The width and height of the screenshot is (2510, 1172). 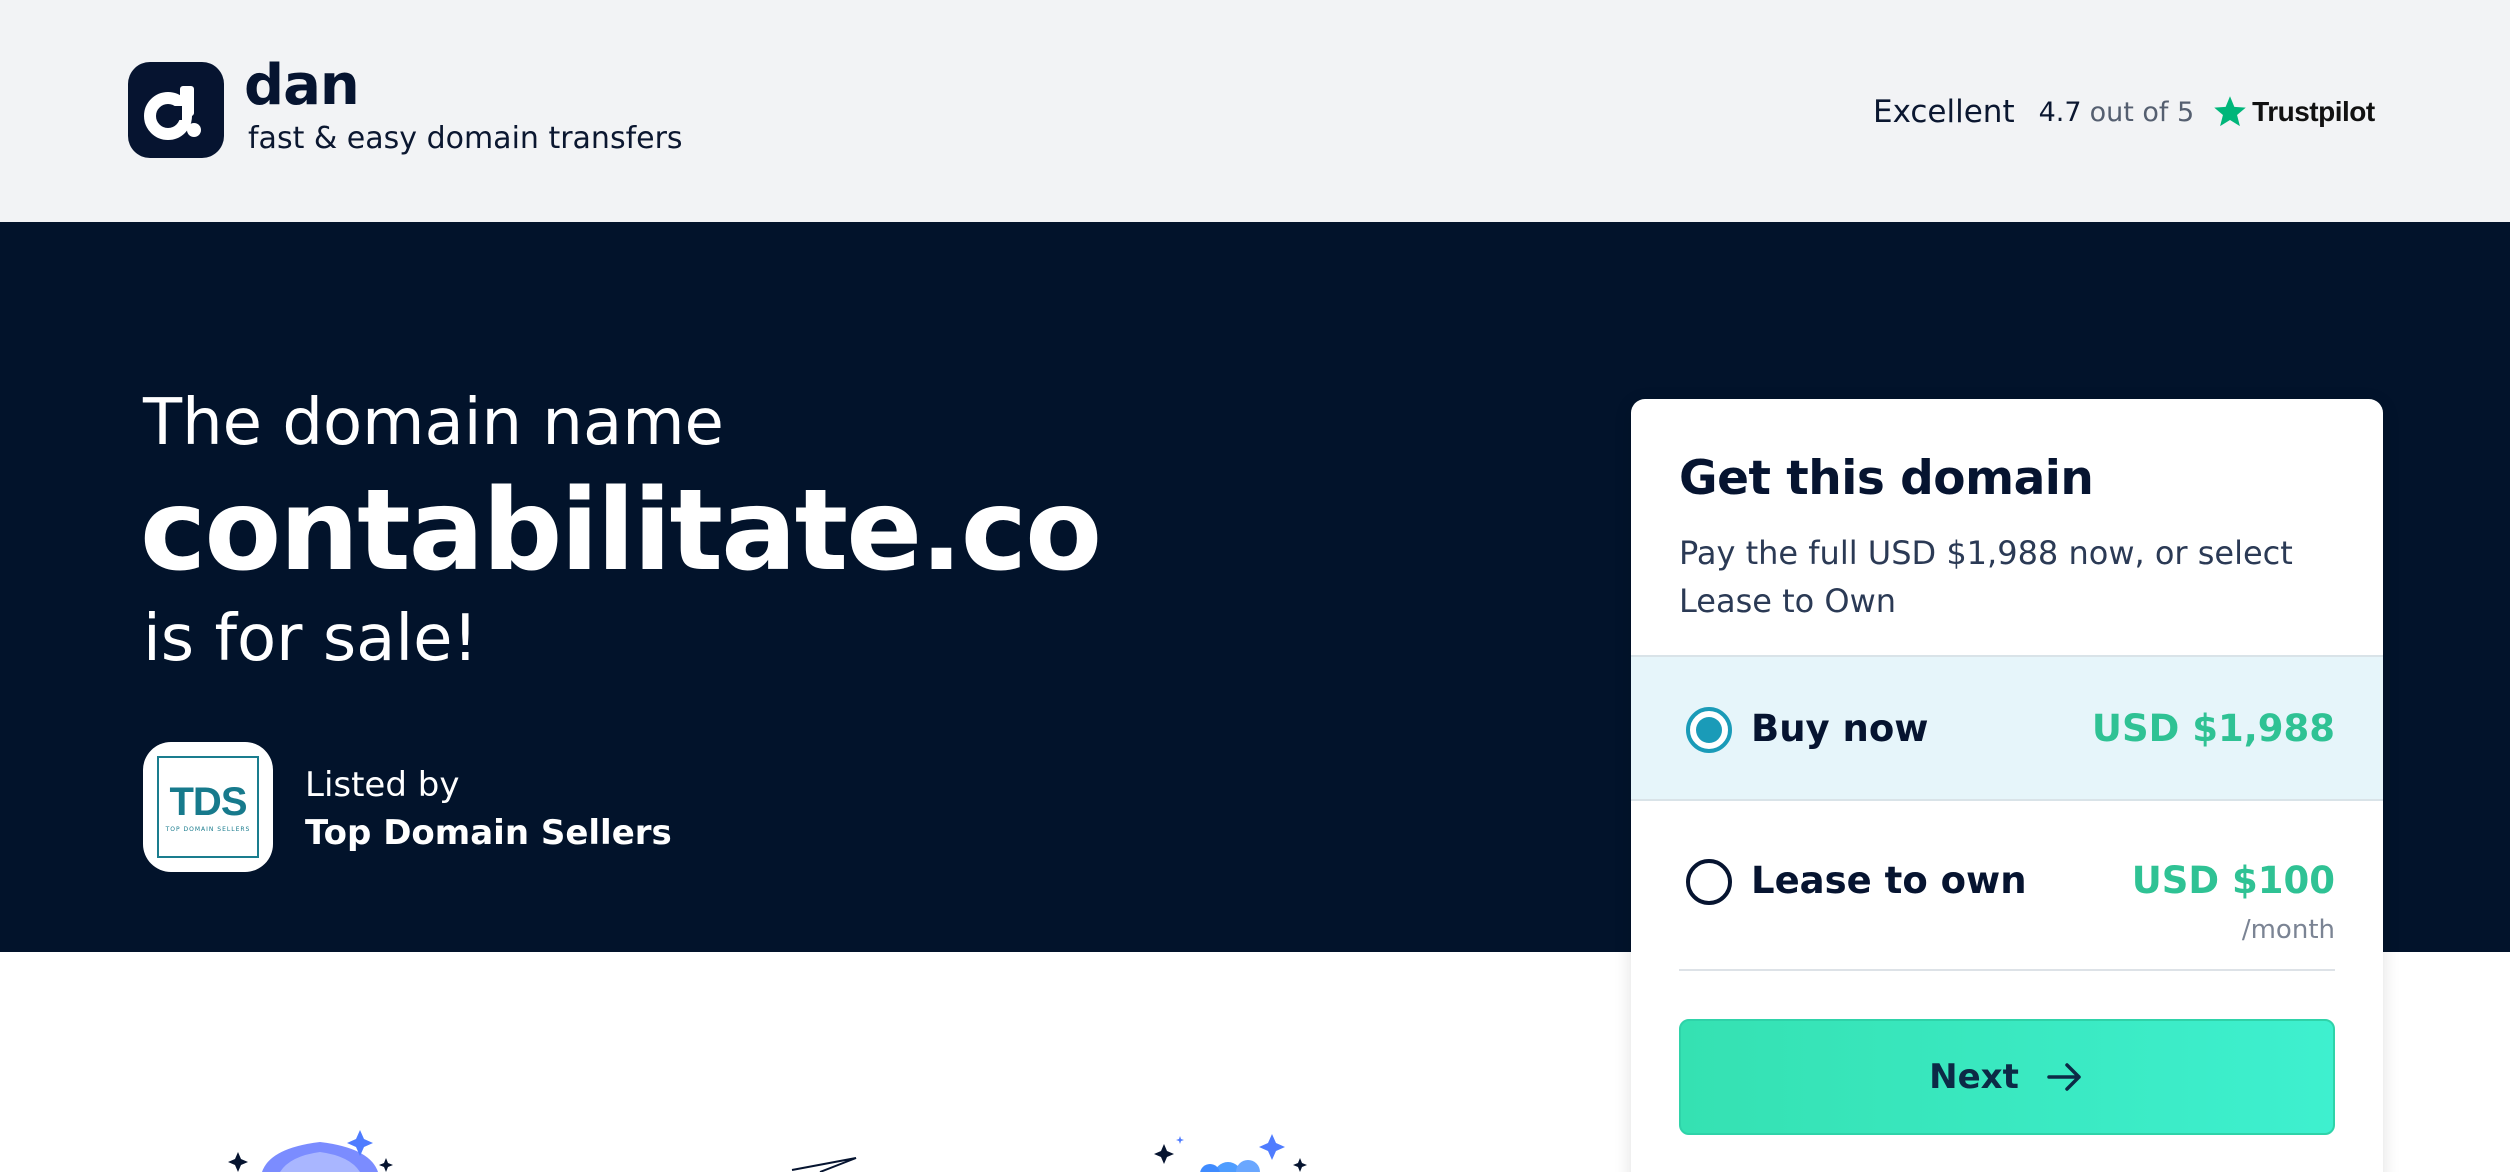 I want to click on domain-name-heading: contabilitate.co, so click(x=621, y=531).